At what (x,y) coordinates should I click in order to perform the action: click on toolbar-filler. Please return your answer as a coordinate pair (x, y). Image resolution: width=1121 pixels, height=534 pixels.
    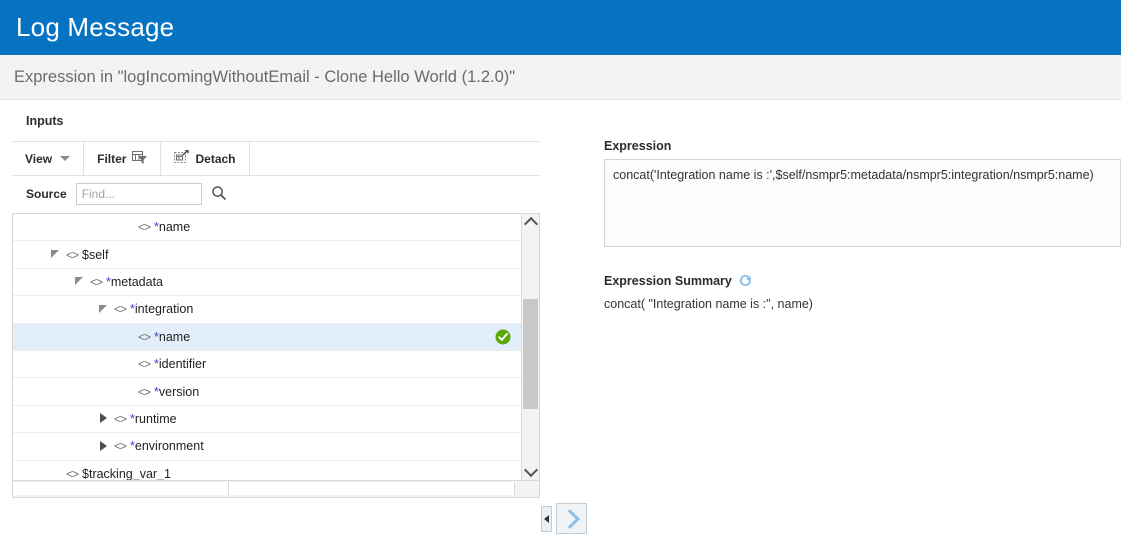
    Looking at the image, I should click on (395, 158).